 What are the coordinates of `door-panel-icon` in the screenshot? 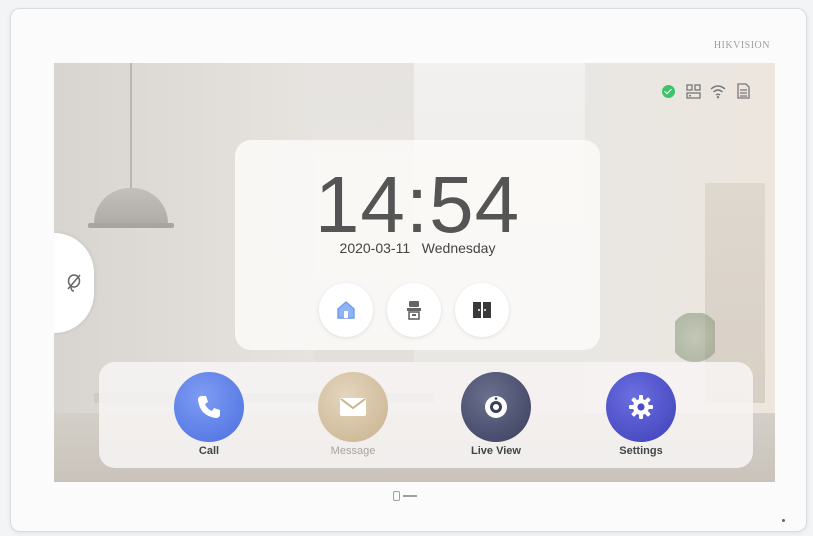 It's located at (482, 310).